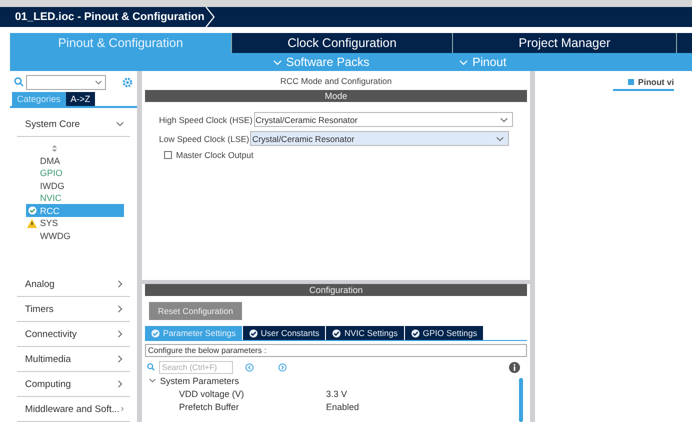 The image size is (692, 422). I want to click on peripheral-item: SYS, so click(75, 223).